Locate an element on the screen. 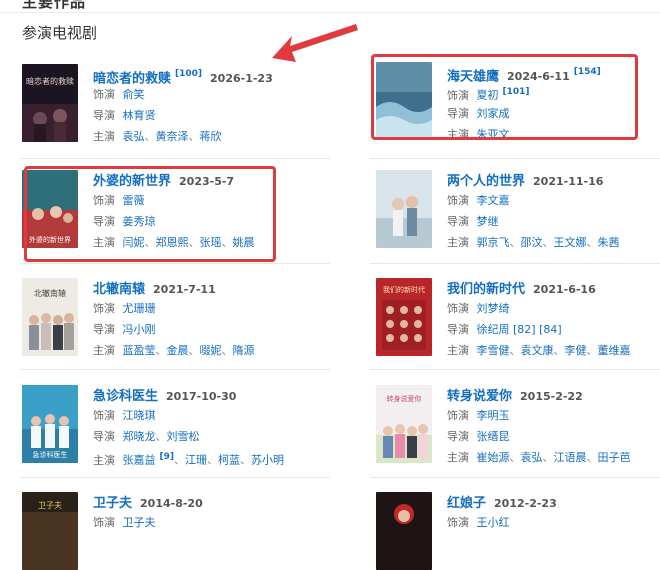 Image resolution: width=660 pixels, height=570 pixels. cast-link: 张瑶 is located at coordinates (211, 242).